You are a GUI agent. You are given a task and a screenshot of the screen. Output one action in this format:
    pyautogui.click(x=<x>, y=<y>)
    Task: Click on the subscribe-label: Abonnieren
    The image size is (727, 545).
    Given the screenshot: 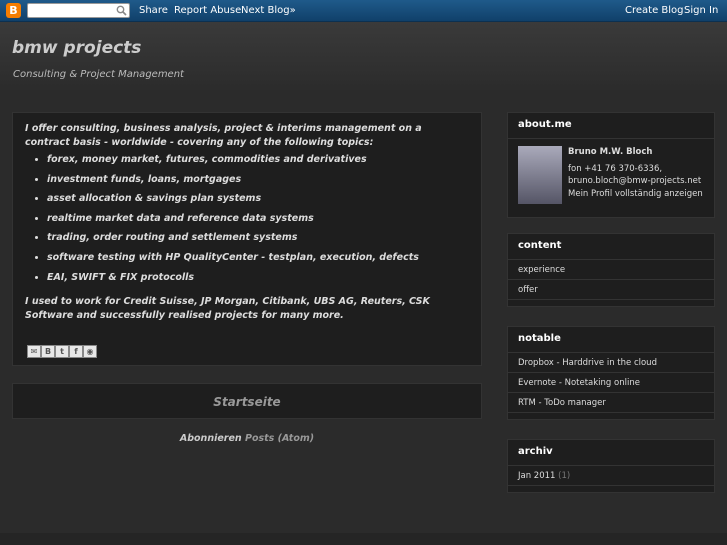 What is the action you would take?
    pyautogui.click(x=210, y=438)
    